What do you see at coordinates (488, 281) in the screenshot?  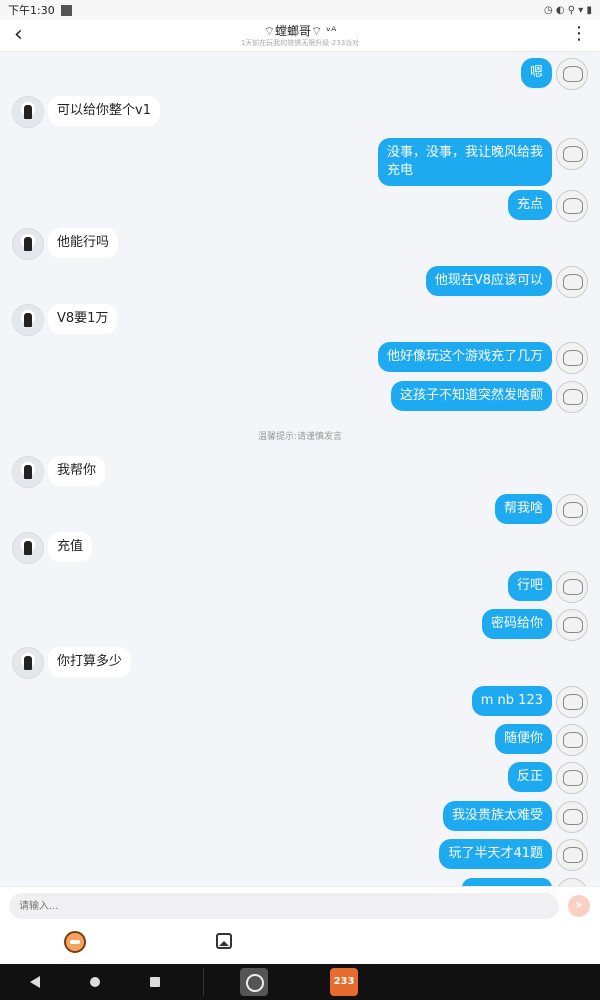 I see `message-bubble: 他现在V8应该可以` at bounding box center [488, 281].